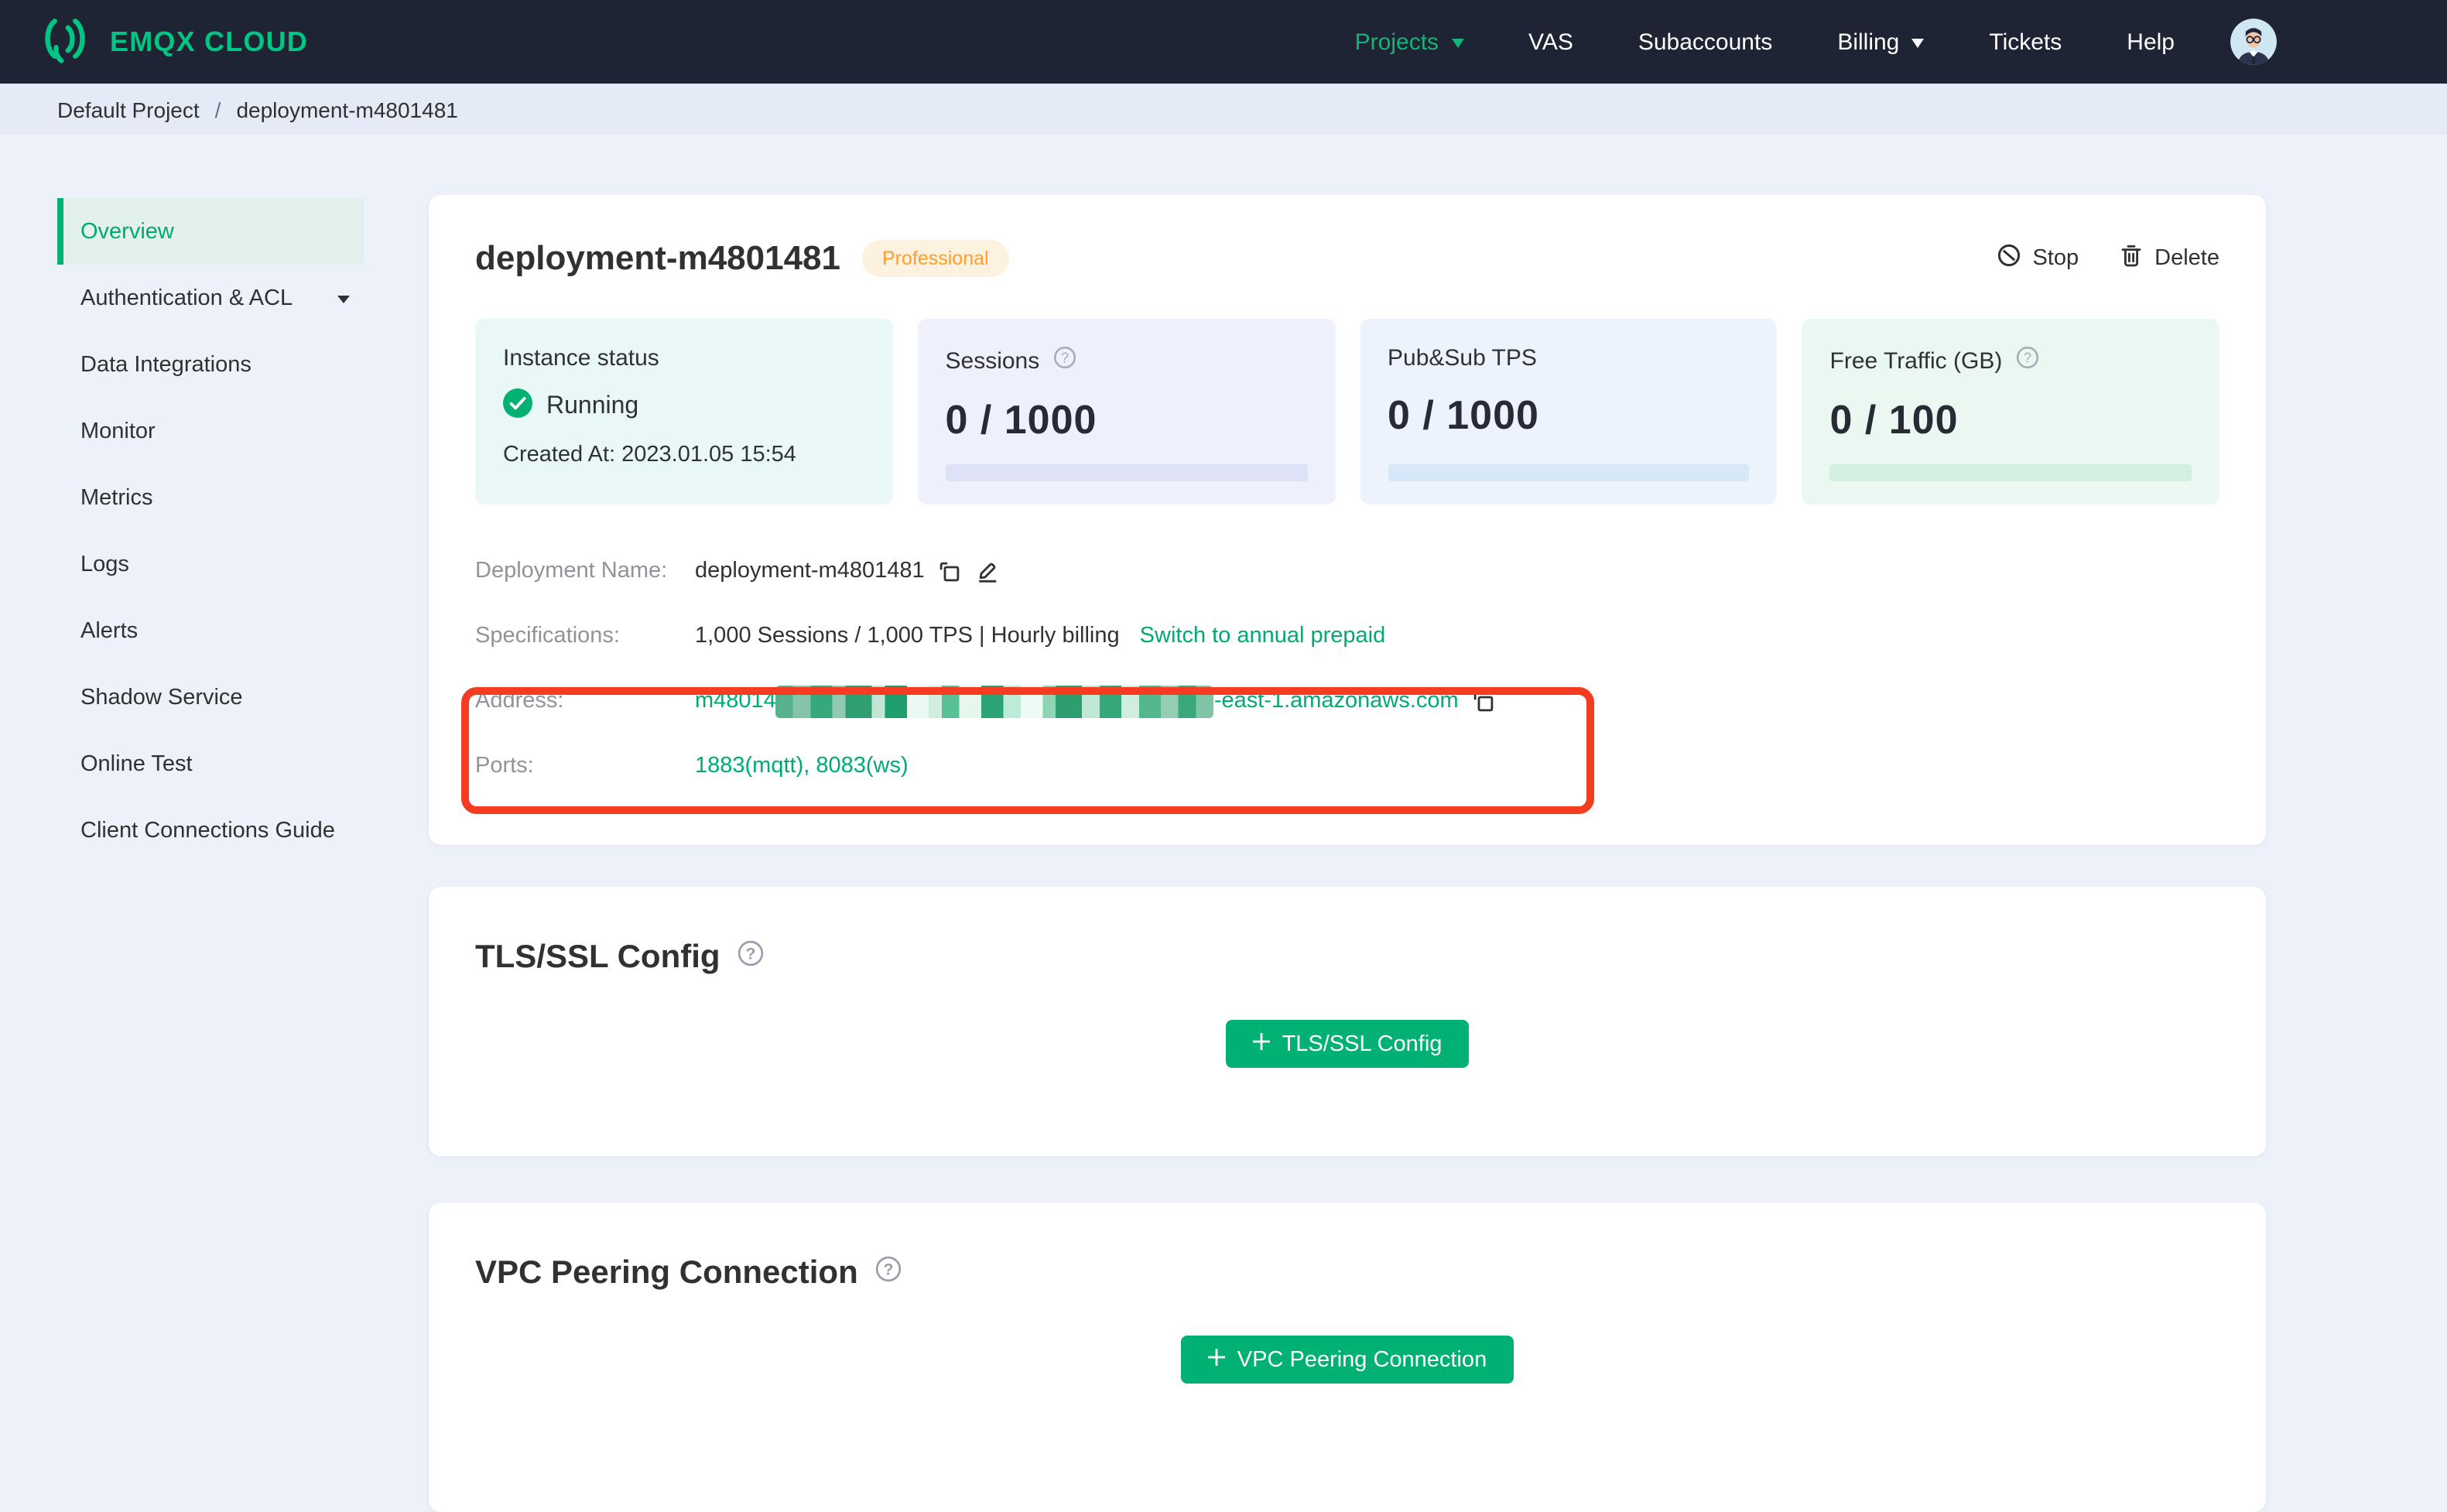 The height and width of the screenshot is (1512, 2447). Describe the element at coordinates (1881, 42) in the screenshot. I see `nav-item-billing: Billing` at that location.